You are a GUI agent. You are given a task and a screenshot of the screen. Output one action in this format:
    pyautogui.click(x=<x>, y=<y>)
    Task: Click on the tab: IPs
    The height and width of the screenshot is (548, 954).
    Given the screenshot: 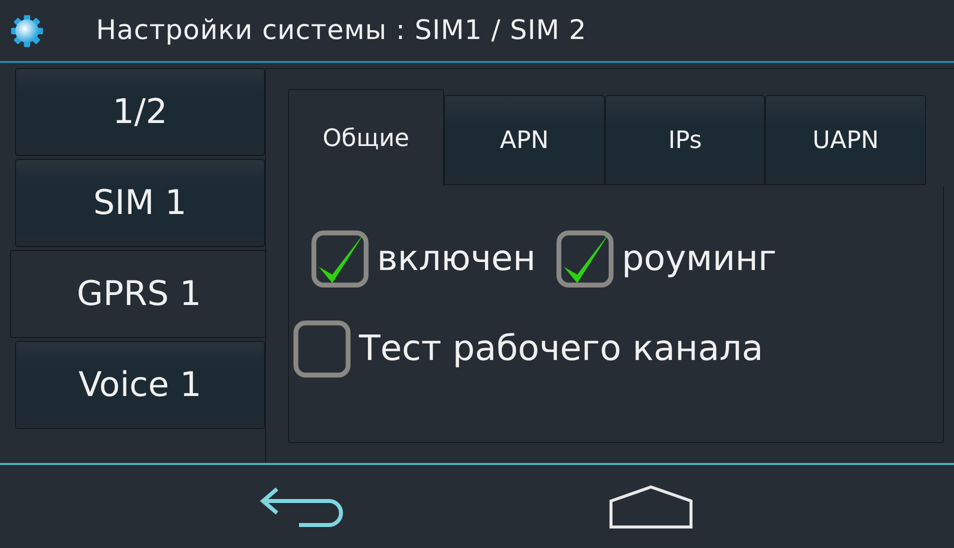 What is the action you would take?
    pyautogui.click(x=685, y=140)
    